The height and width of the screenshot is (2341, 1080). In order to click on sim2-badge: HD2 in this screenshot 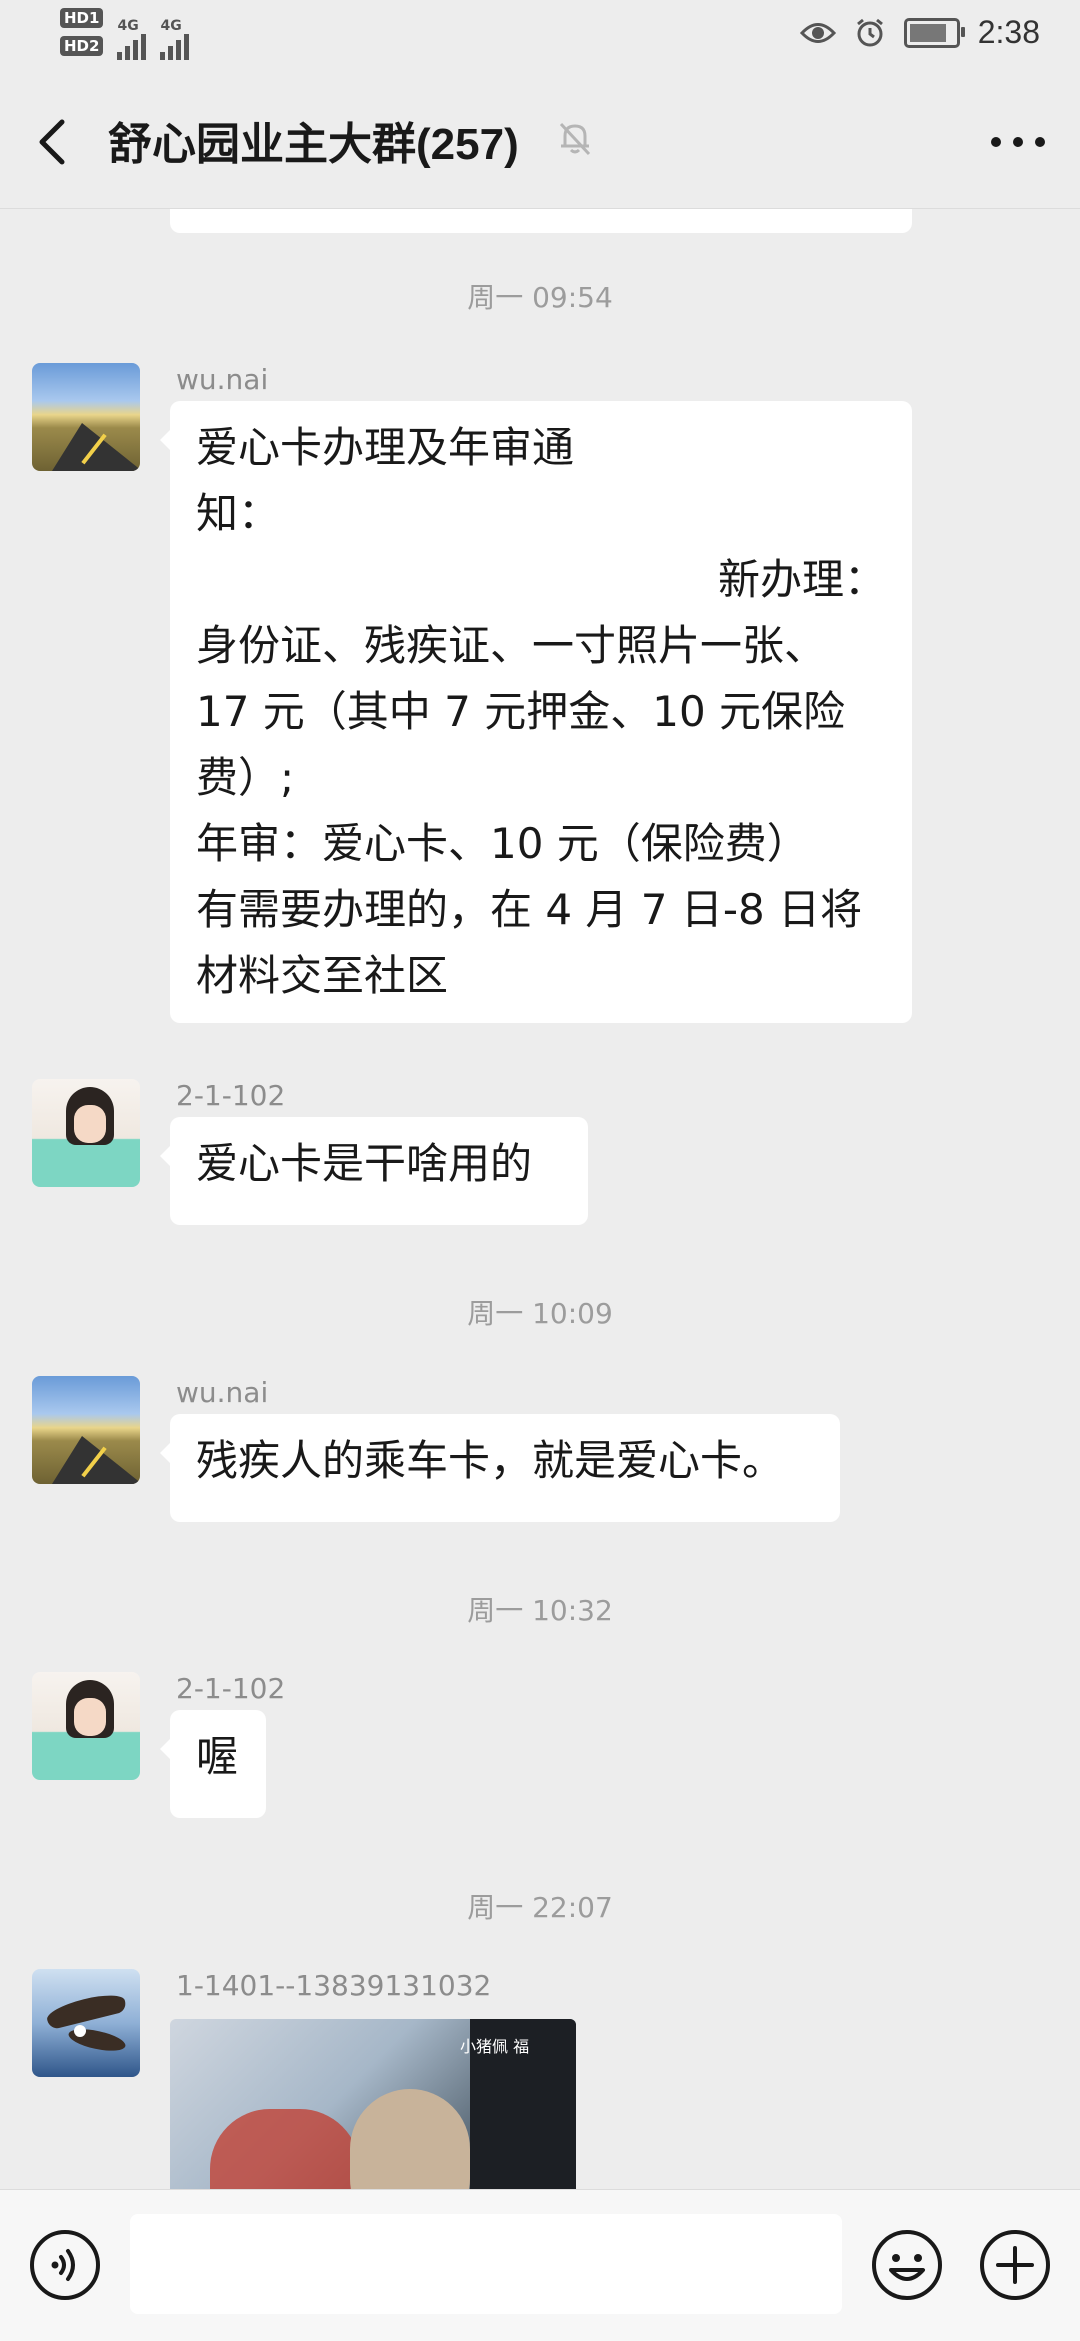, I will do `click(82, 46)`.